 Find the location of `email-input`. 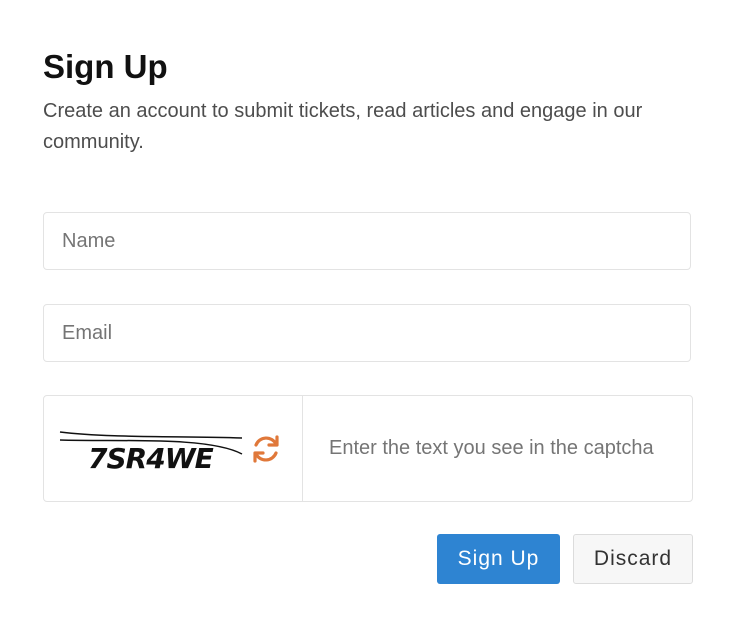

email-input is located at coordinates (367, 333).